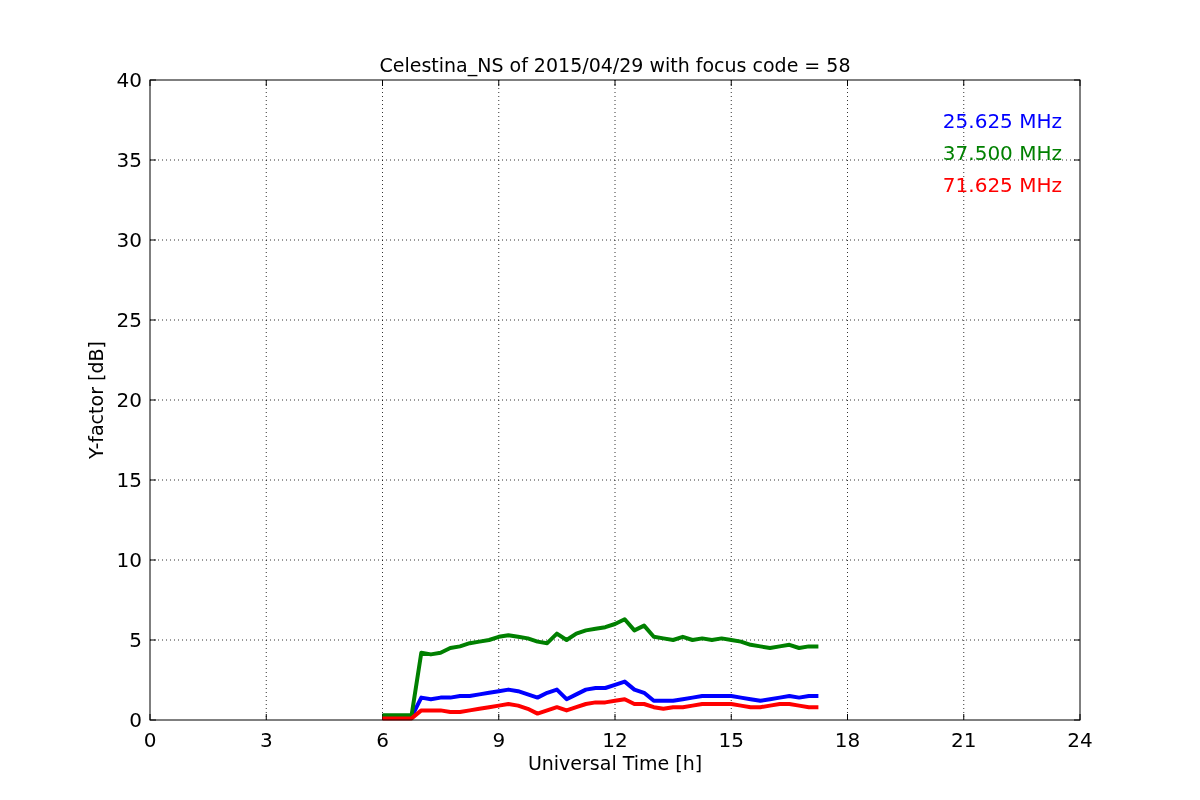 The width and height of the screenshot is (1200, 800). Describe the element at coordinates (615, 740) in the screenshot. I see `x-tick-label: 12` at that location.